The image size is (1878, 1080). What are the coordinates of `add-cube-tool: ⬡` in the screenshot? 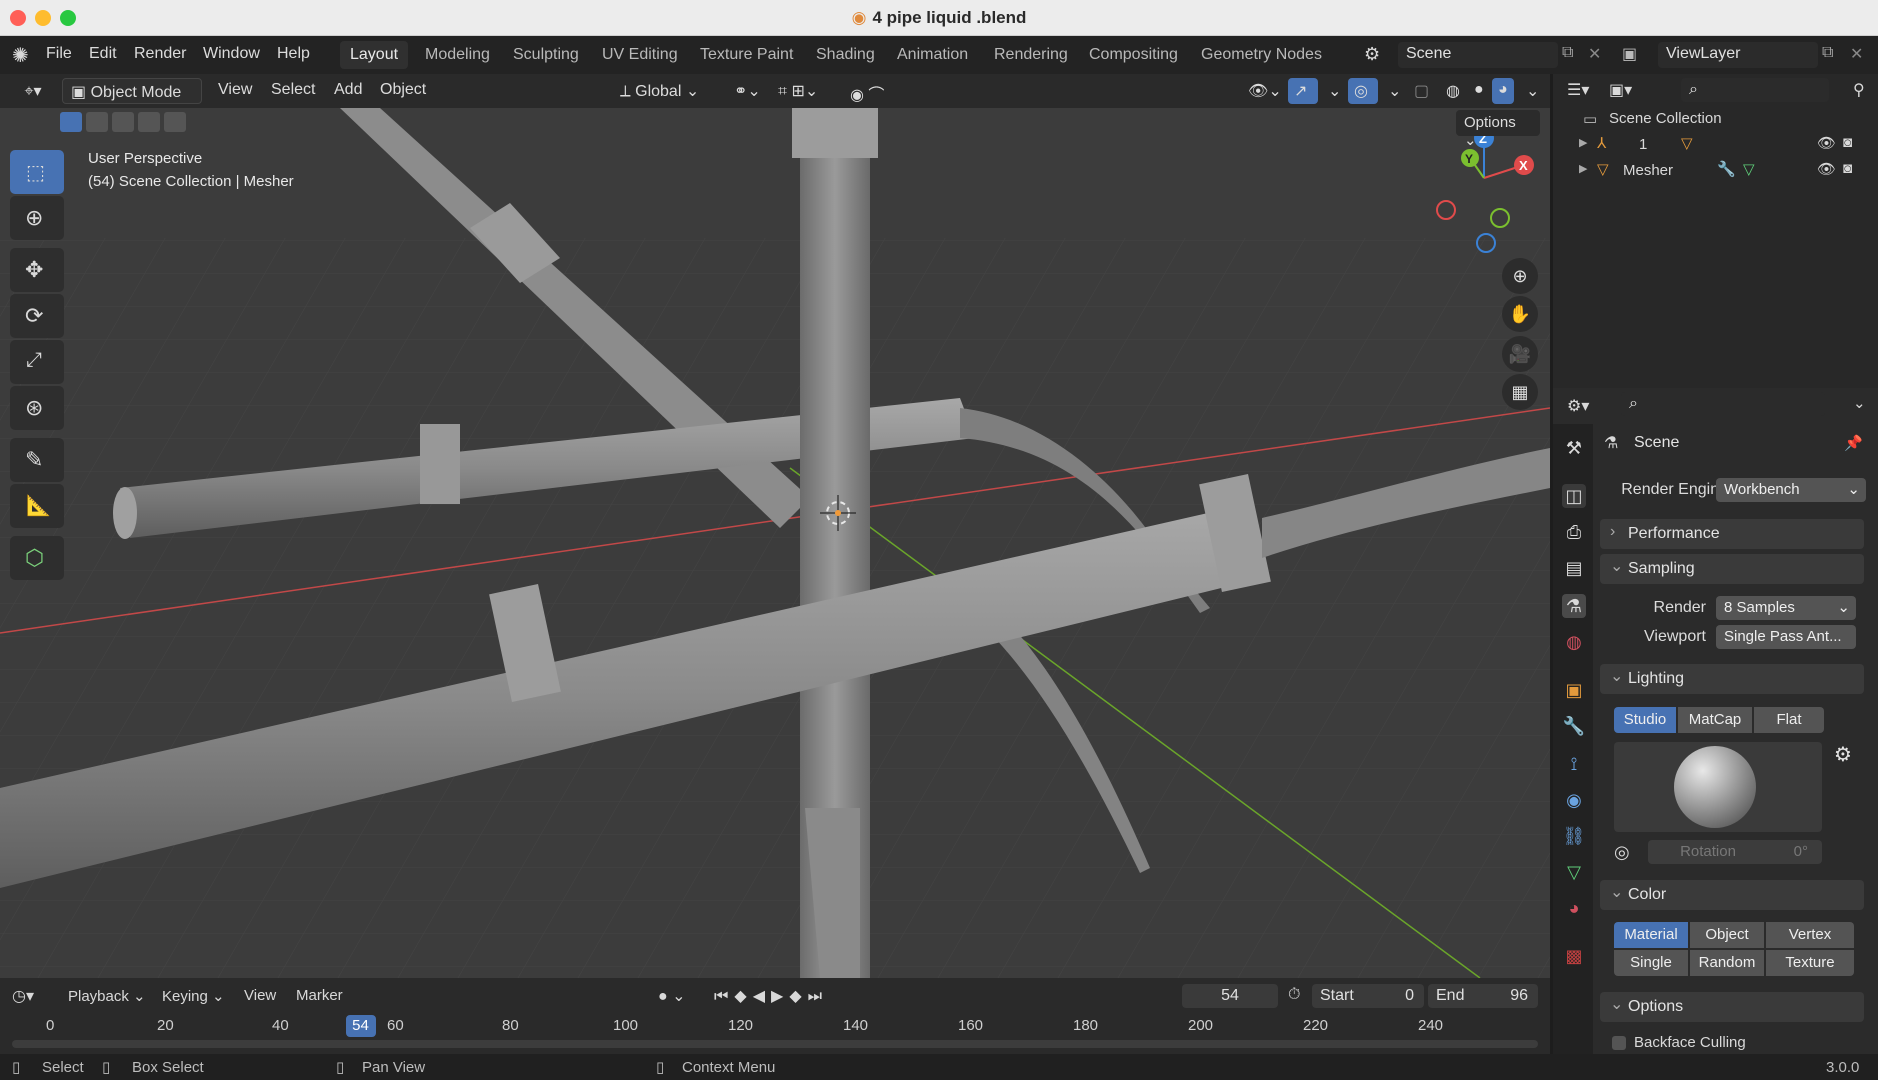 It's located at (37, 558).